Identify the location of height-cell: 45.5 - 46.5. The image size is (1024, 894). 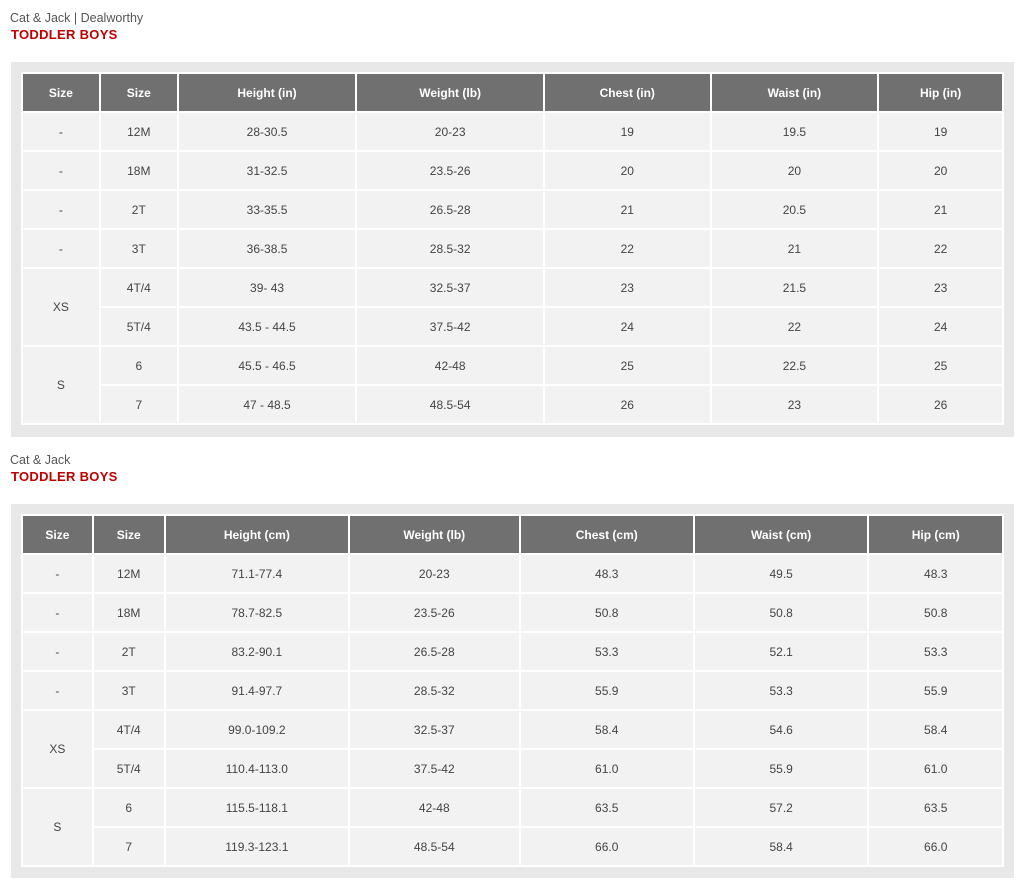
(267, 365).